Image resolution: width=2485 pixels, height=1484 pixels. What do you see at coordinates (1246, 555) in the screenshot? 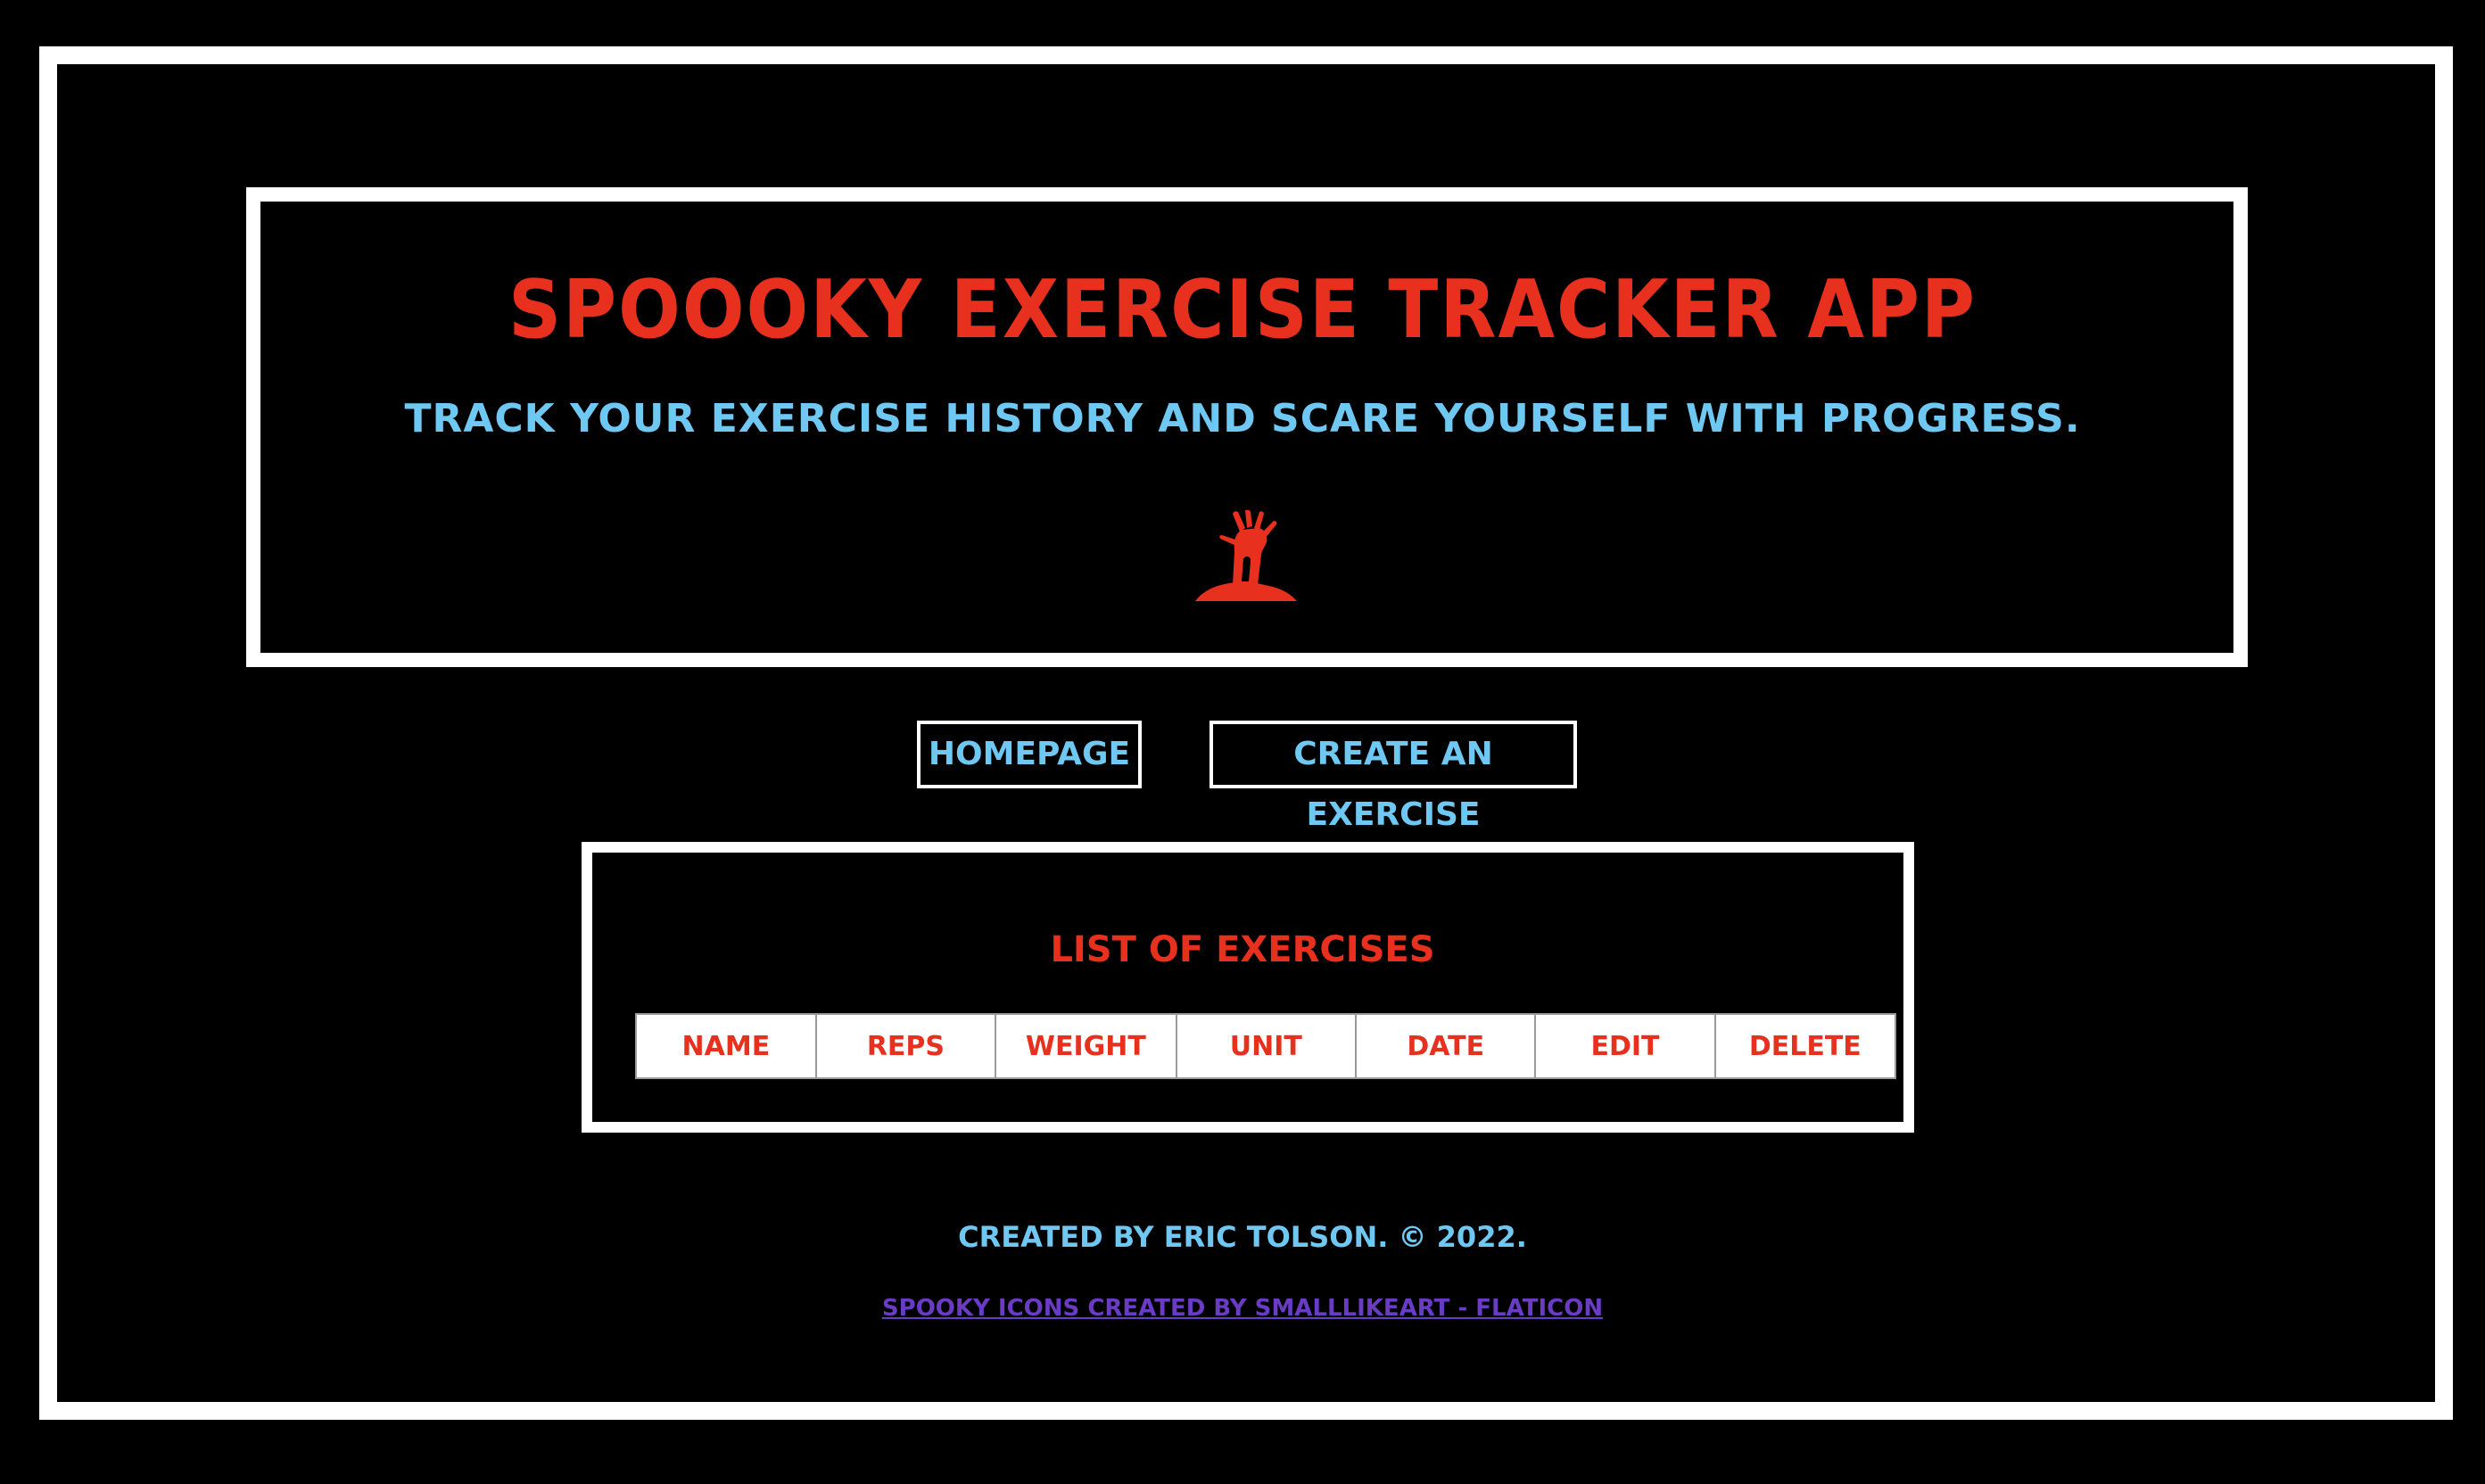
I see `zombie-hand-icon` at bounding box center [1246, 555].